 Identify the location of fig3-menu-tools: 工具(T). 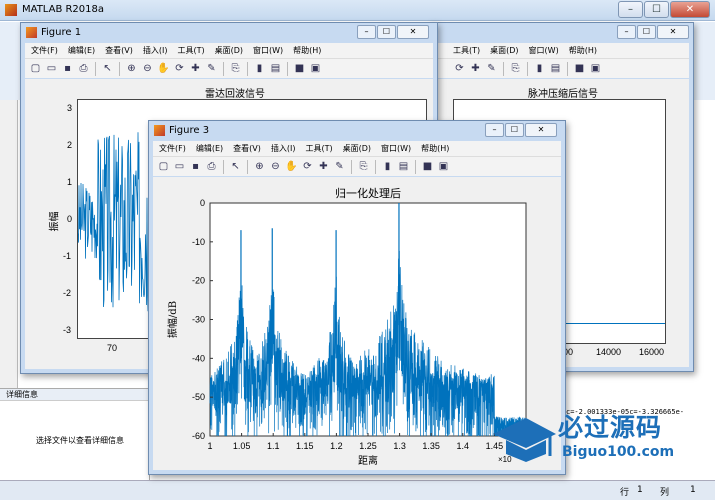
(318, 148).